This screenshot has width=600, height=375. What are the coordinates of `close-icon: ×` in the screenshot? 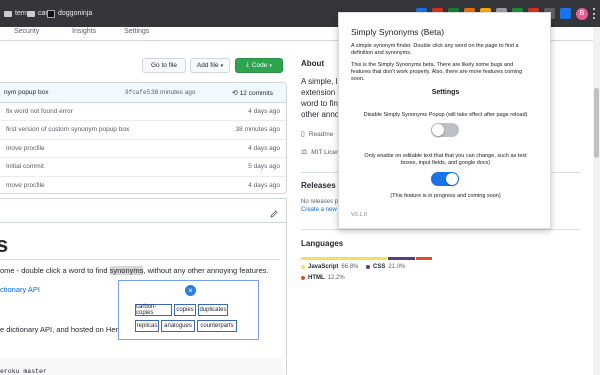 It's located at (190, 290).